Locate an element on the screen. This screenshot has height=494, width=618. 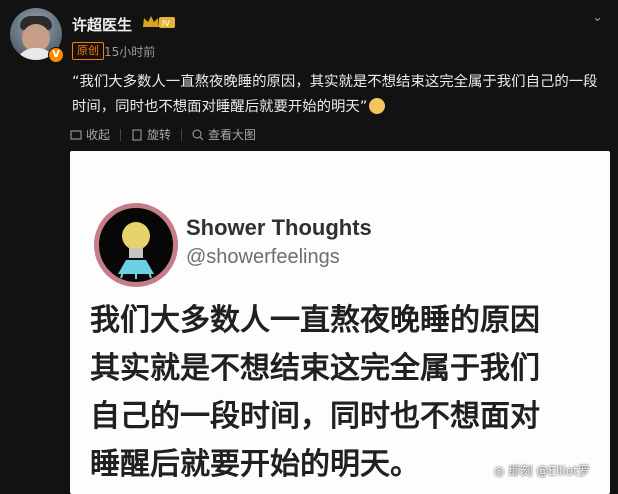
verified-badge-icon: V is located at coordinates (56, 55).